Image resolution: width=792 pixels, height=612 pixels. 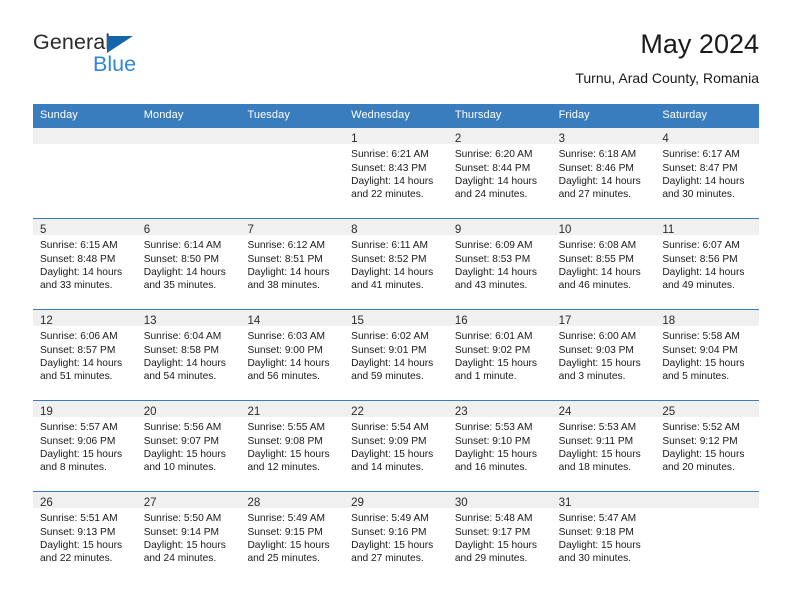 I want to click on day-number: 9, so click(x=458, y=230).